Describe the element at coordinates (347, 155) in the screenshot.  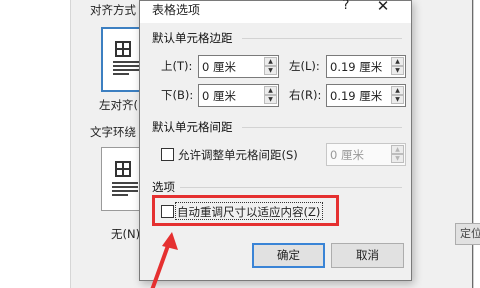
I see `spacing-value: 0 厘米` at that location.